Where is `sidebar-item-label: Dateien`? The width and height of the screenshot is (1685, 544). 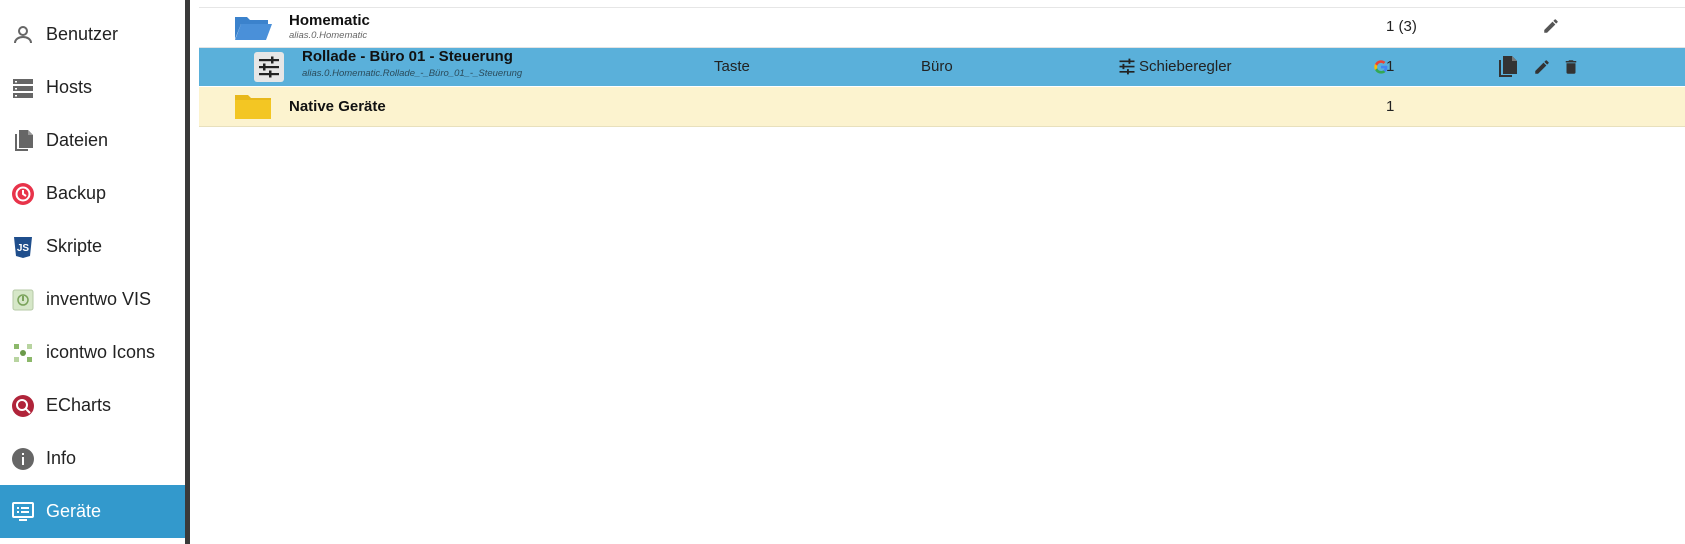
sidebar-item-label: Dateien is located at coordinates (77, 140).